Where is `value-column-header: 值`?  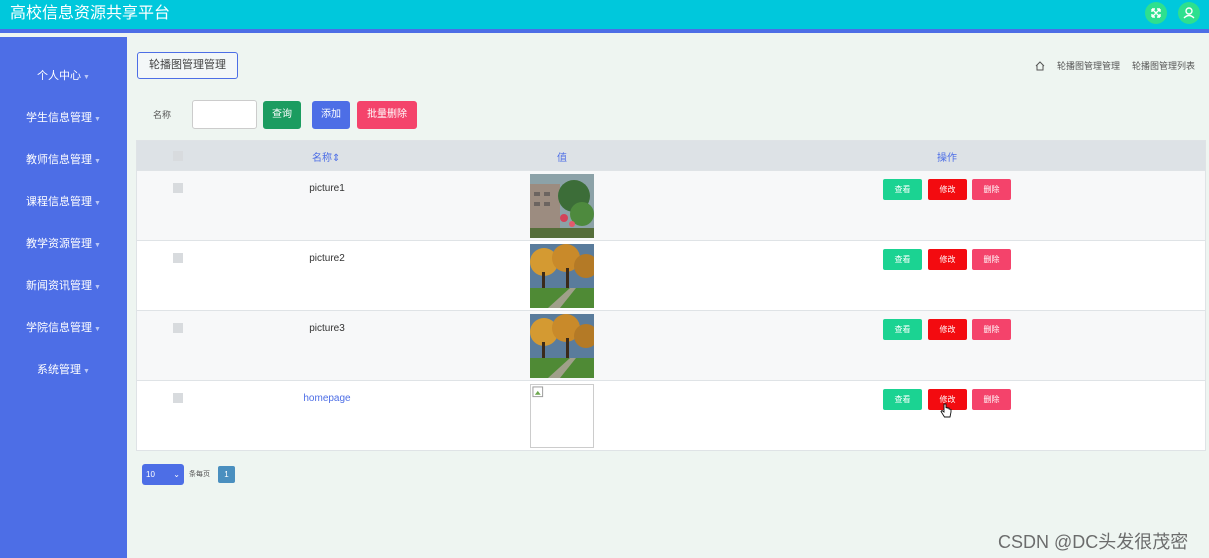 value-column-header: 值 is located at coordinates (562, 158).